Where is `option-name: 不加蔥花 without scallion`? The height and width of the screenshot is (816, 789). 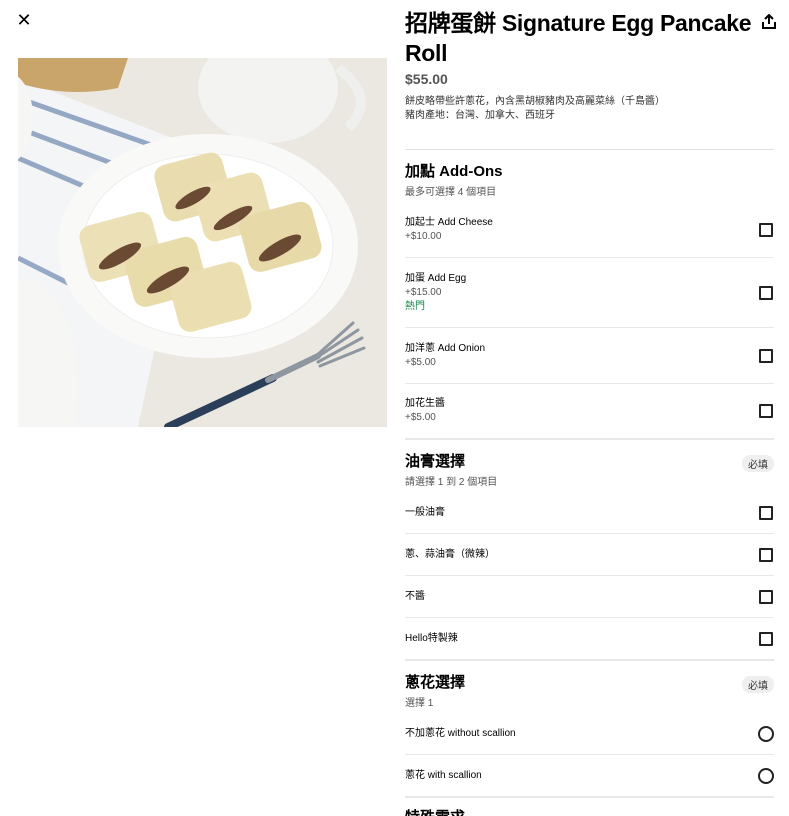 option-name: 不加蔥花 without scallion is located at coordinates (460, 733).